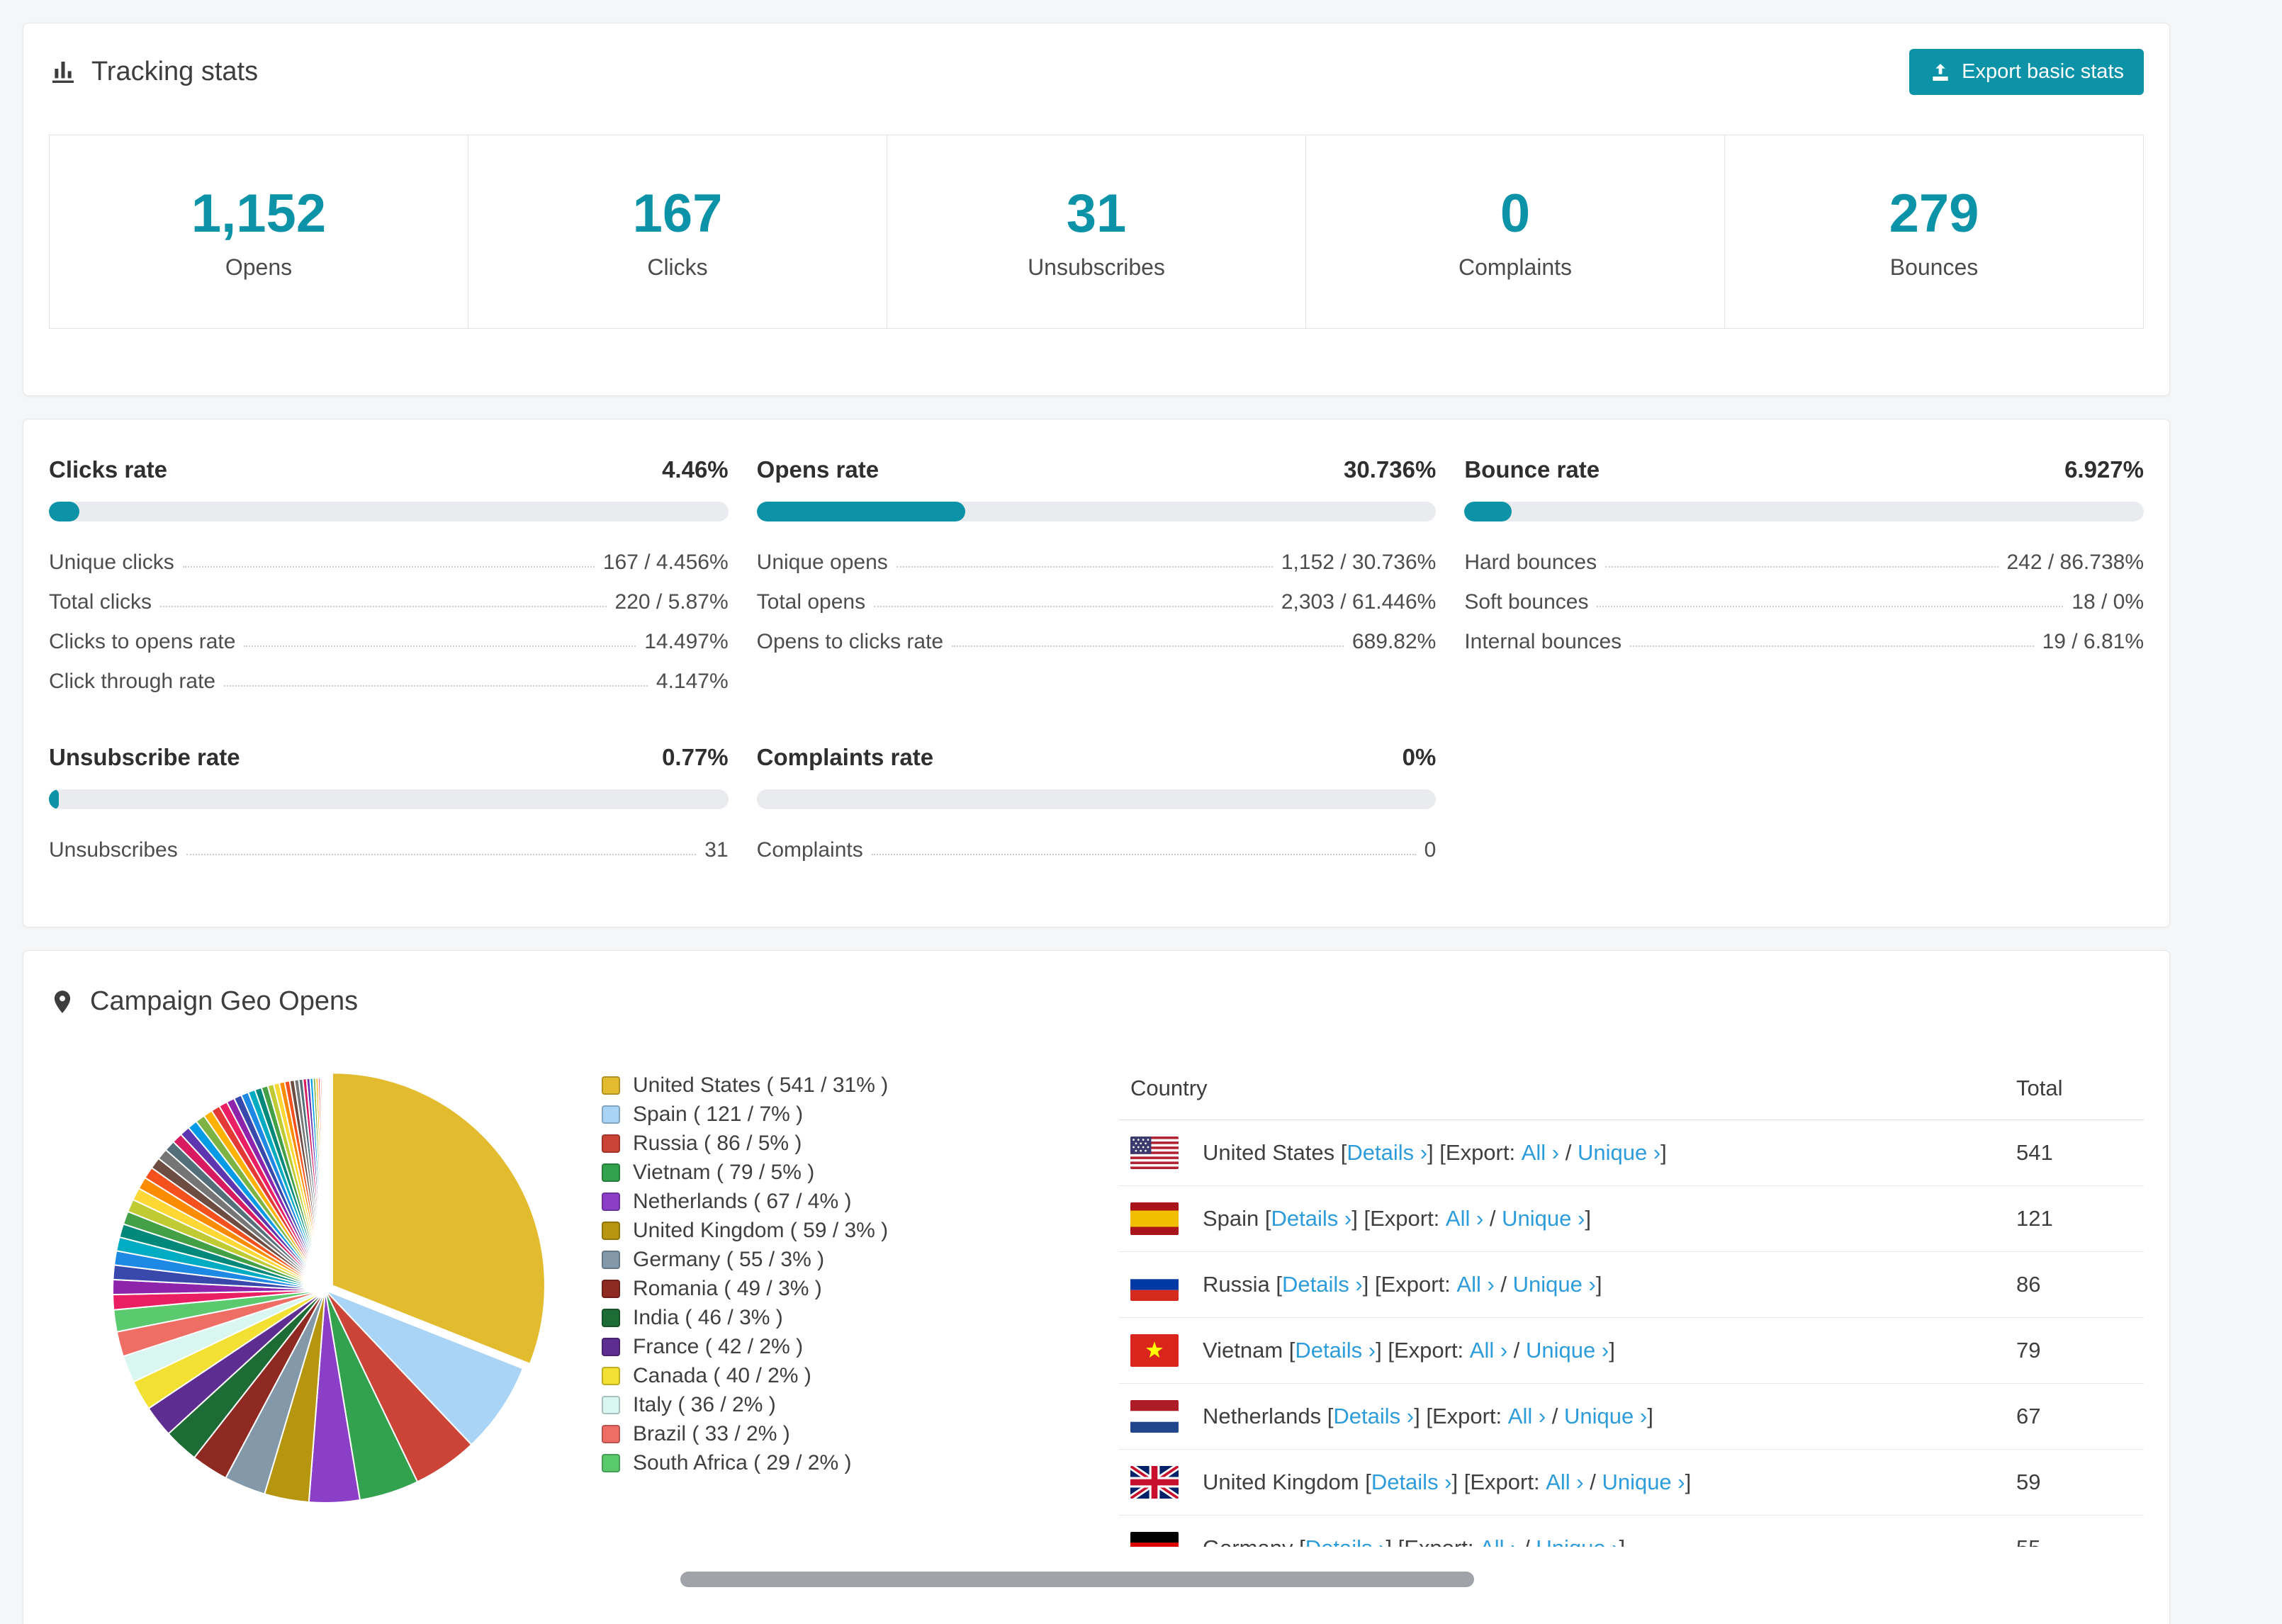  I want to click on legend-item-vietnam: Vietnam ( 79 / 5% ), so click(861, 1173).